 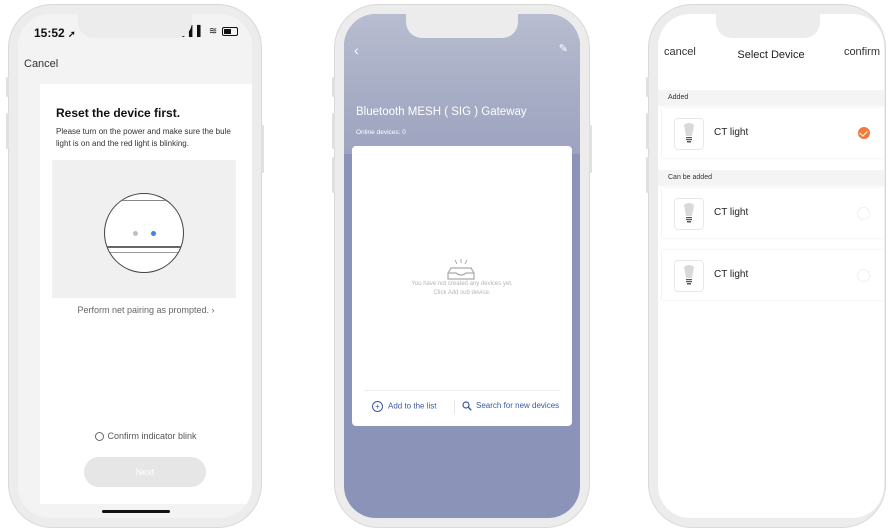 I want to click on home-indicator, so click(x=136, y=511).